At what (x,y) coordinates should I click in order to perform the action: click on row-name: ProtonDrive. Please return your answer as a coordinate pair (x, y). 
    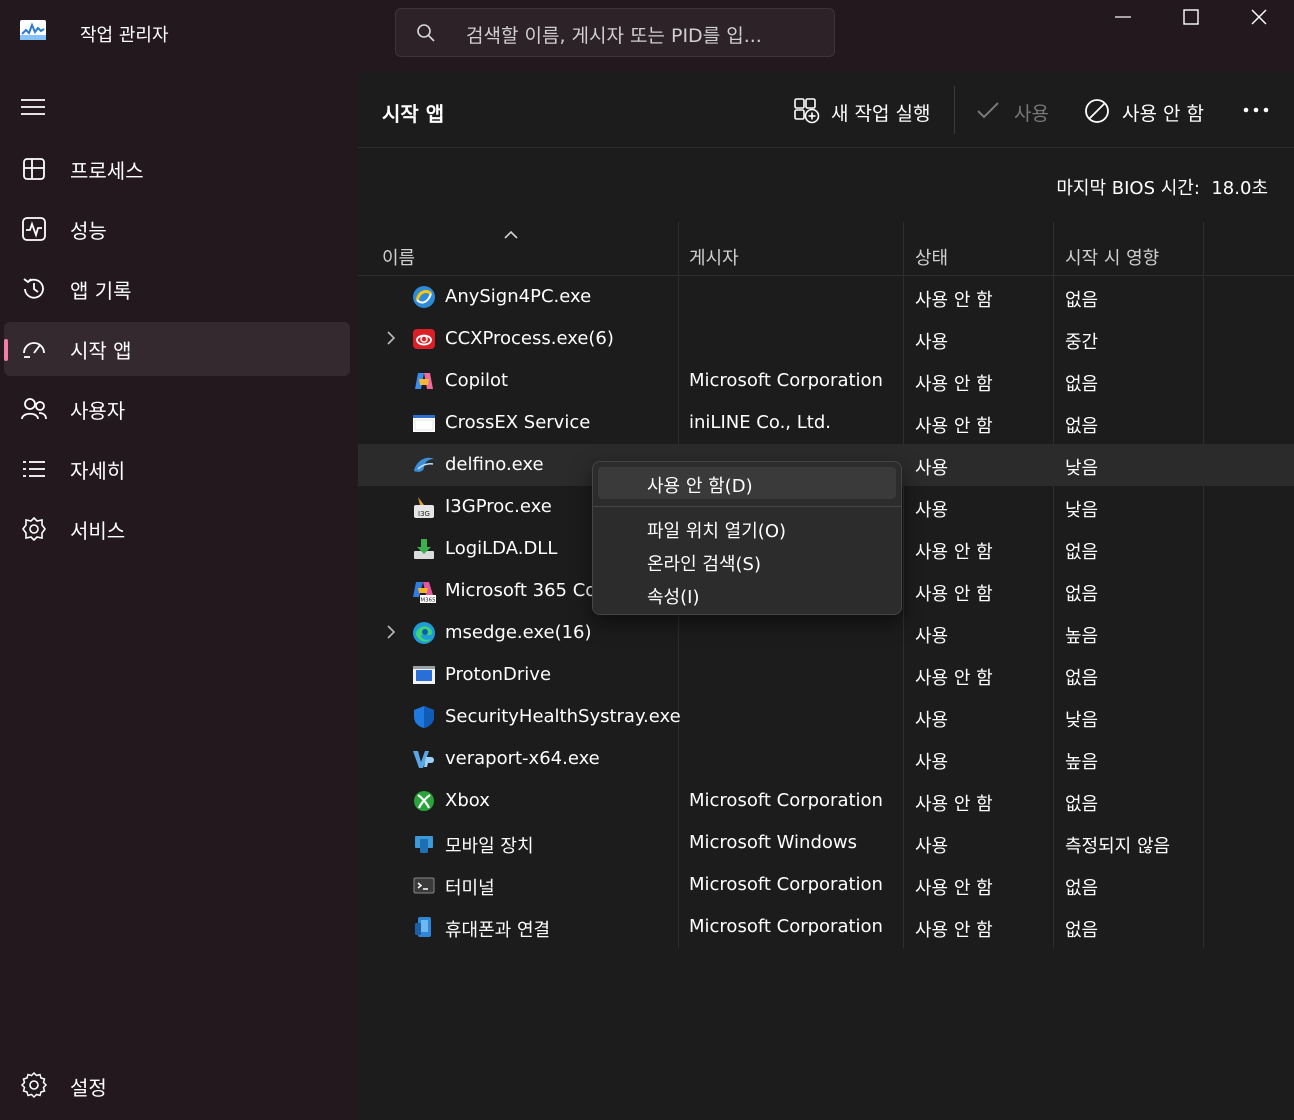
    Looking at the image, I should click on (498, 674).